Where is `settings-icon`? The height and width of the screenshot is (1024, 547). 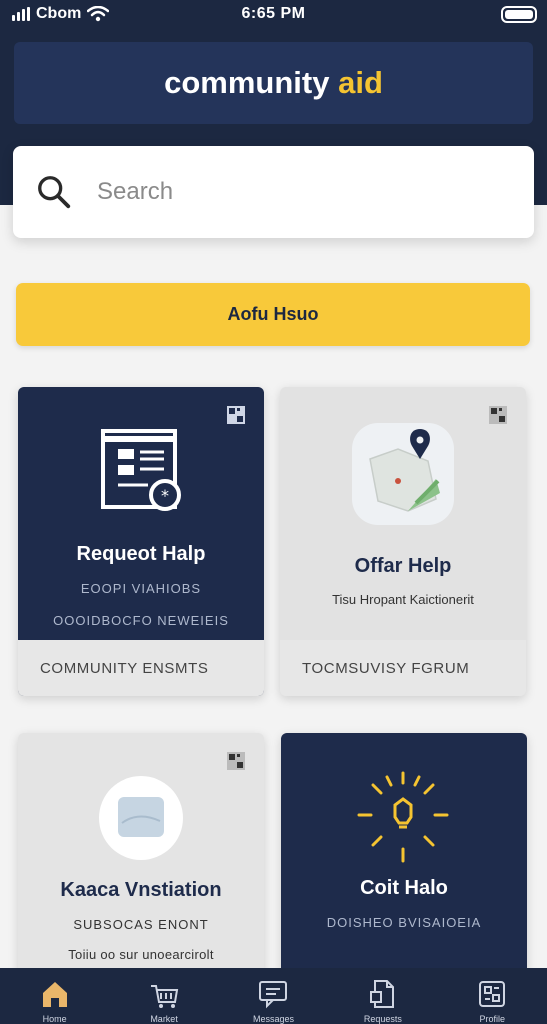
settings-icon is located at coordinates (492, 994).